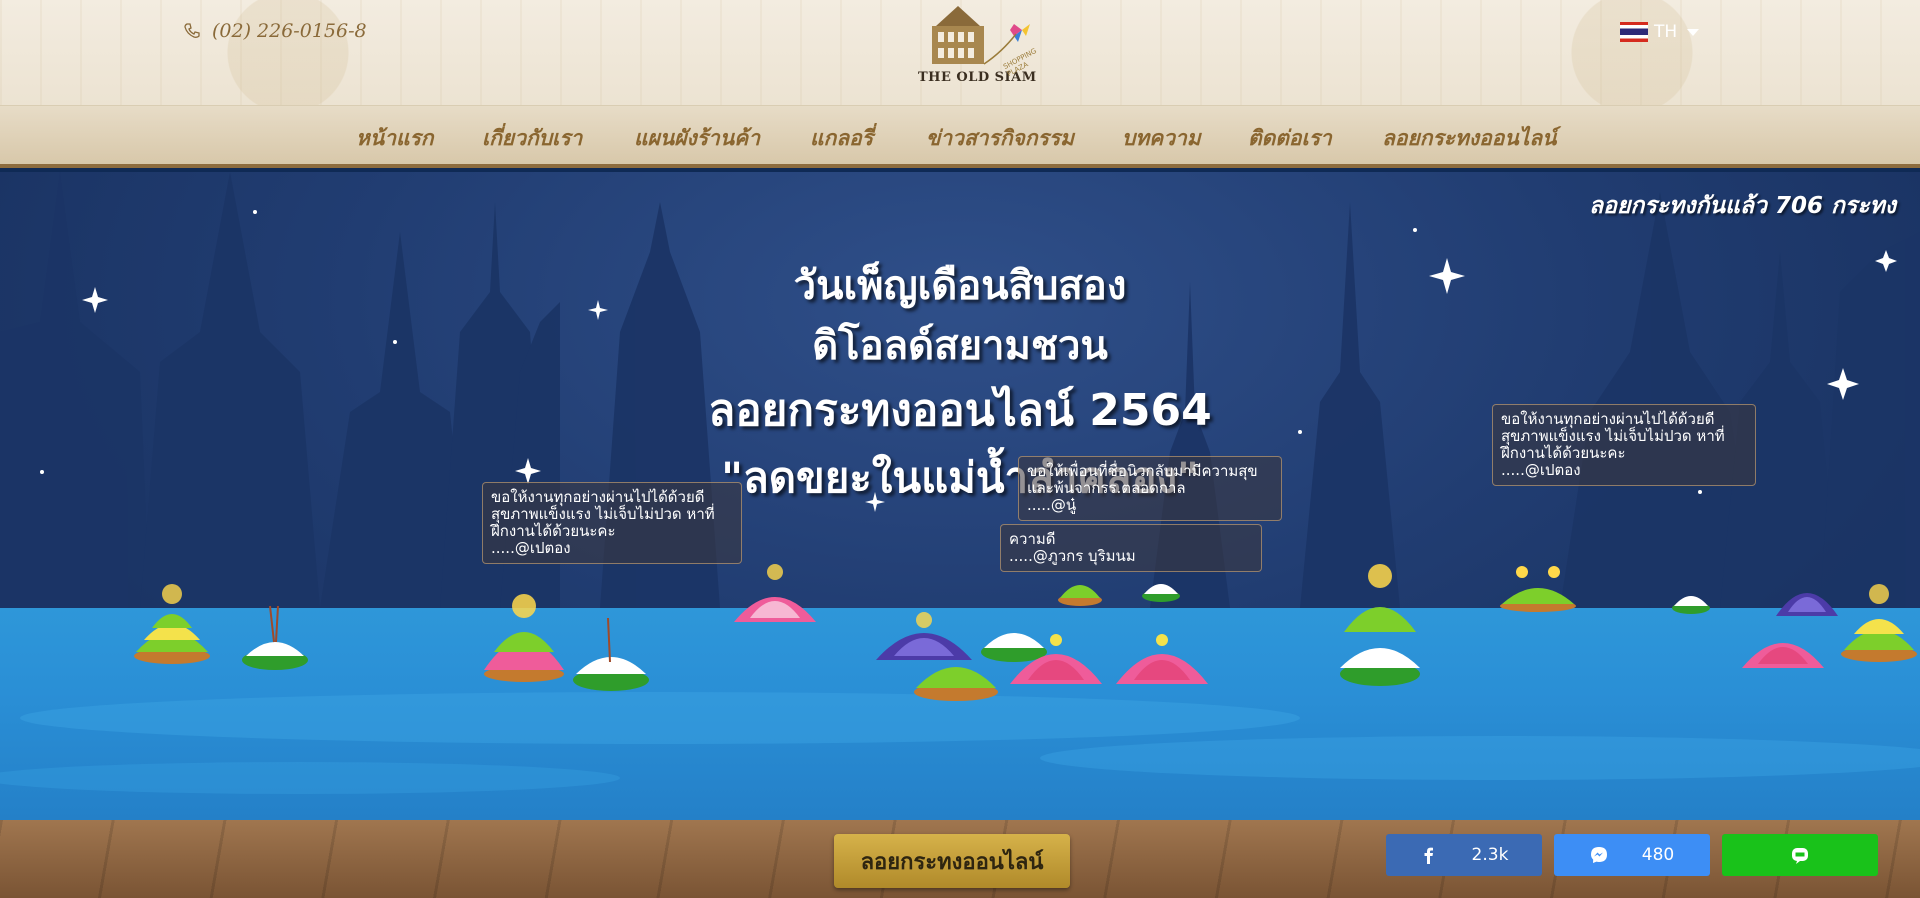 This screenshot has width=1920, height=898. What do you see at coordinates (1464, 855) in the screenshot?
I see `facebook-share-button: 2.3k` at bounding box center [1464, 855].